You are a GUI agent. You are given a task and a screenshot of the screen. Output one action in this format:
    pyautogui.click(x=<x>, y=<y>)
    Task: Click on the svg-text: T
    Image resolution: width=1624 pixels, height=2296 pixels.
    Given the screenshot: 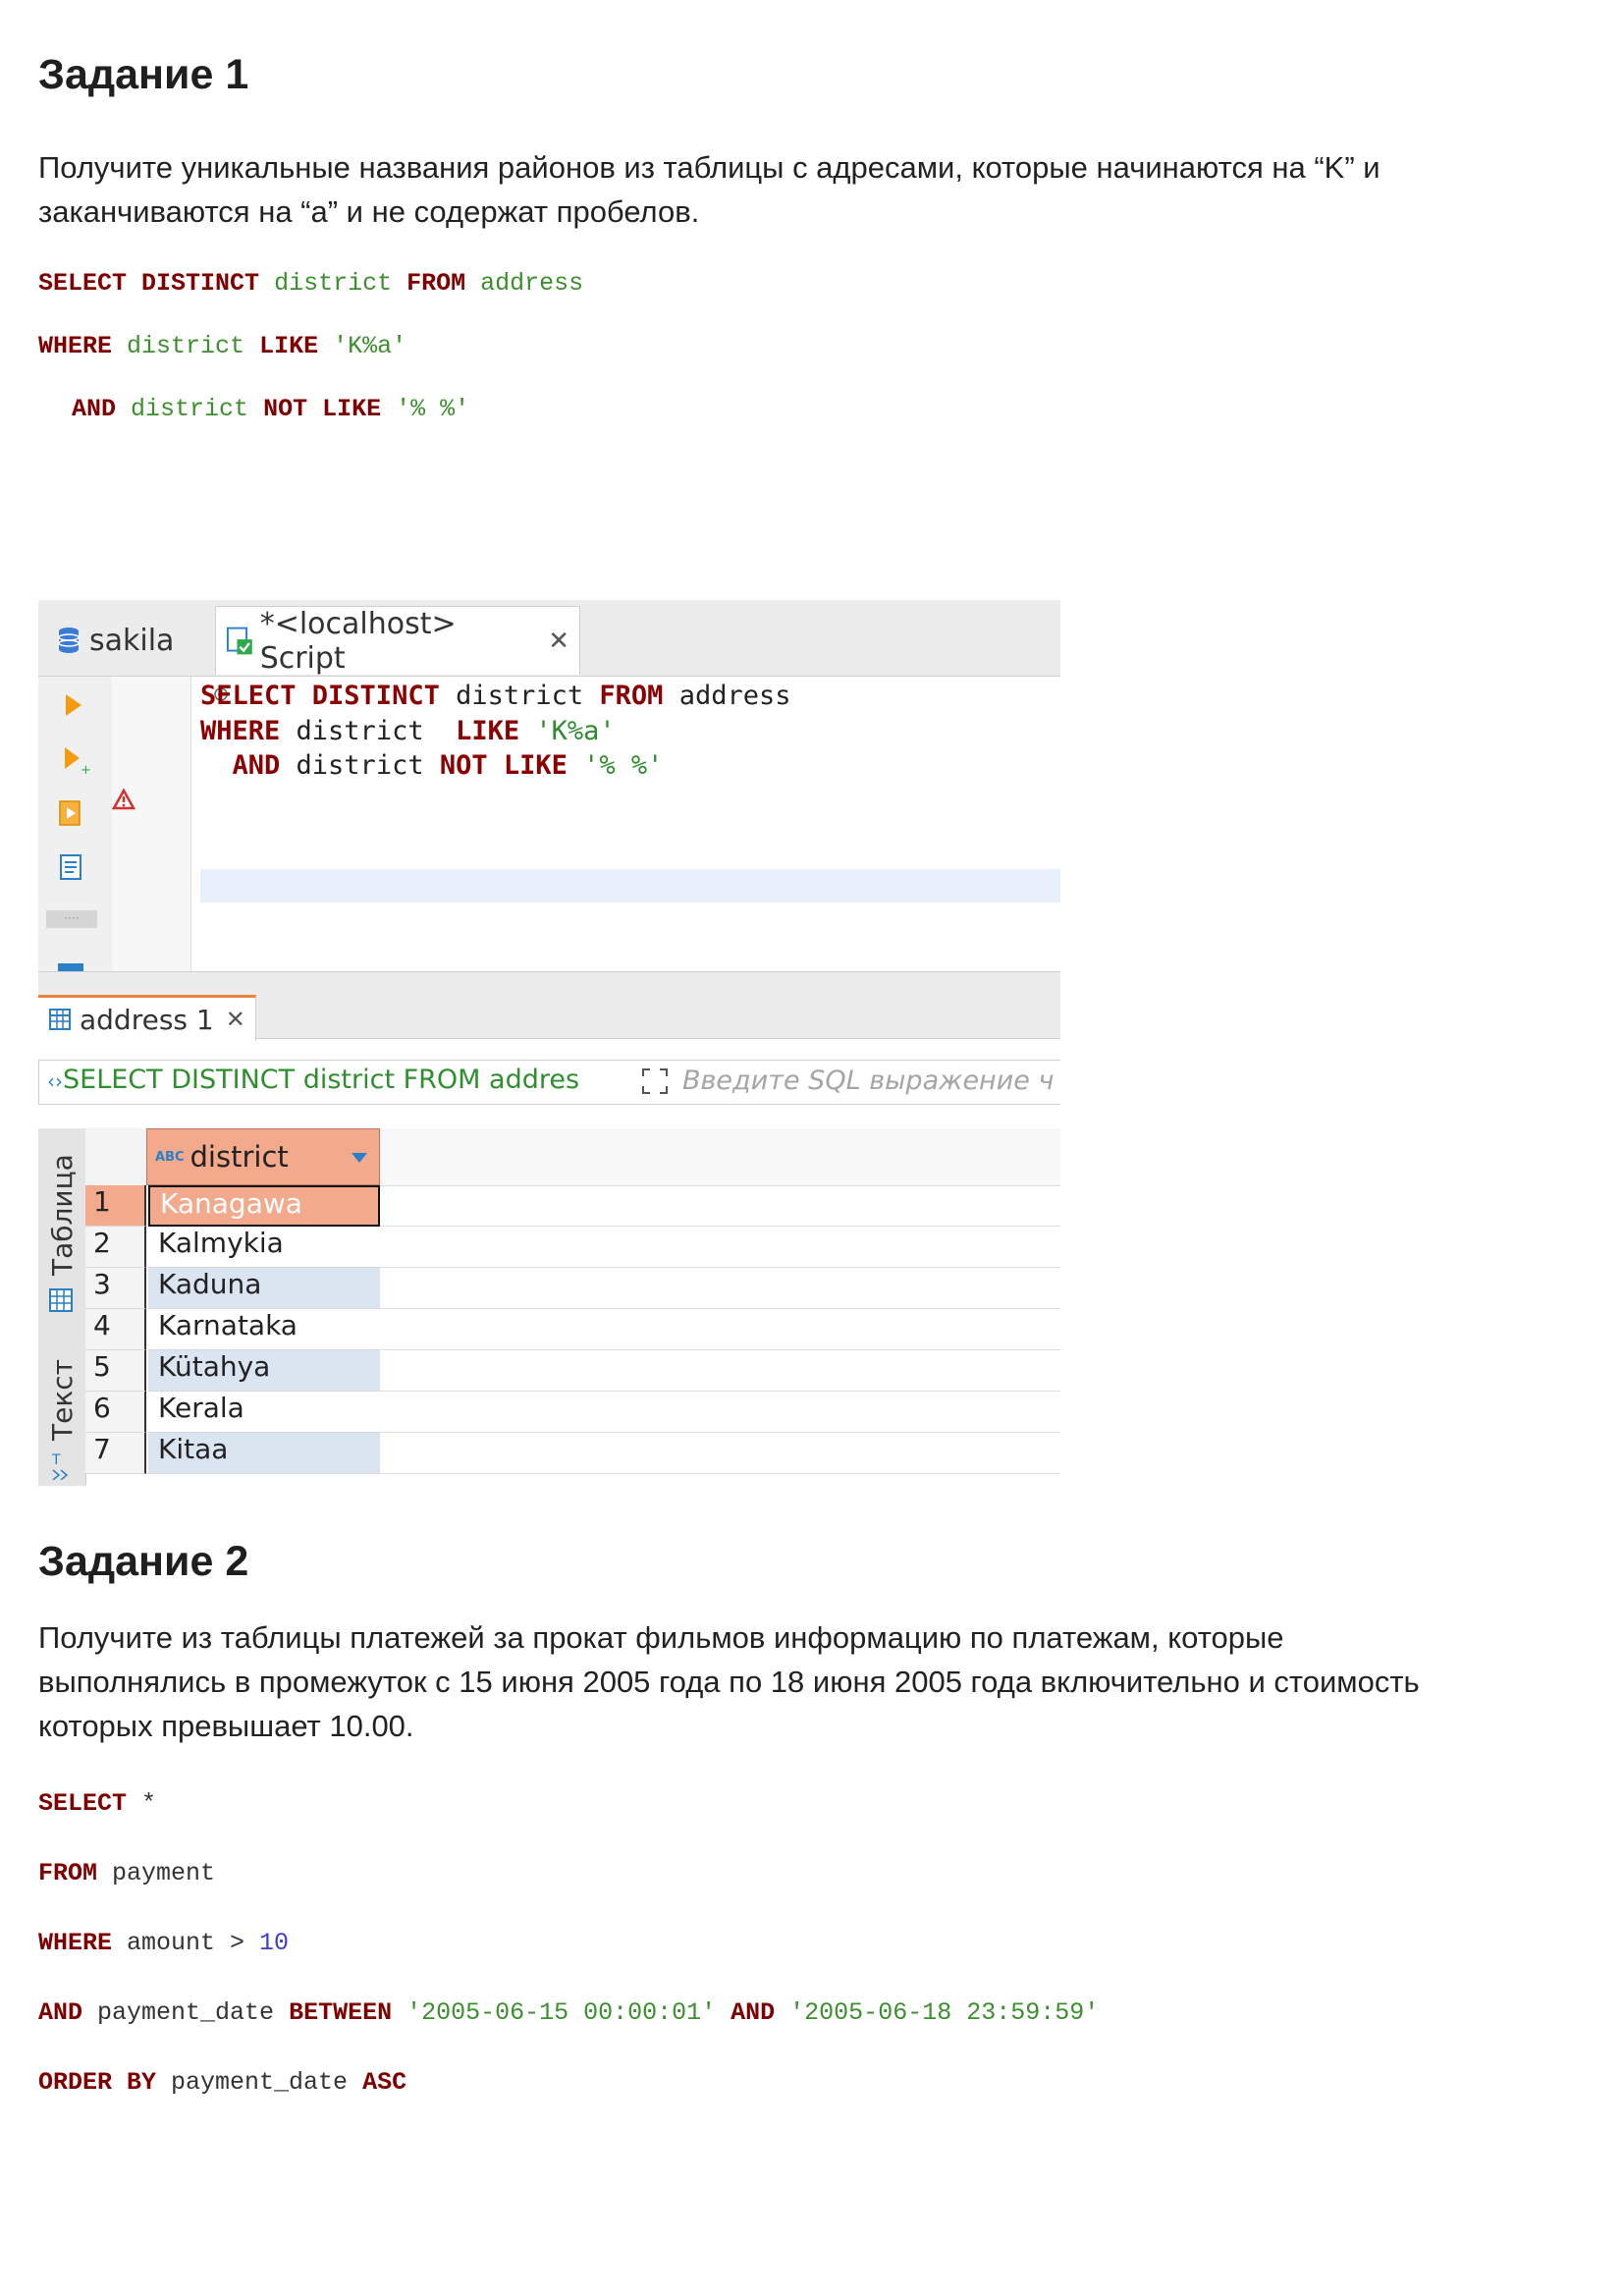 What is the action you would take?
    pyautogui.click(x=56, y=1460)
    